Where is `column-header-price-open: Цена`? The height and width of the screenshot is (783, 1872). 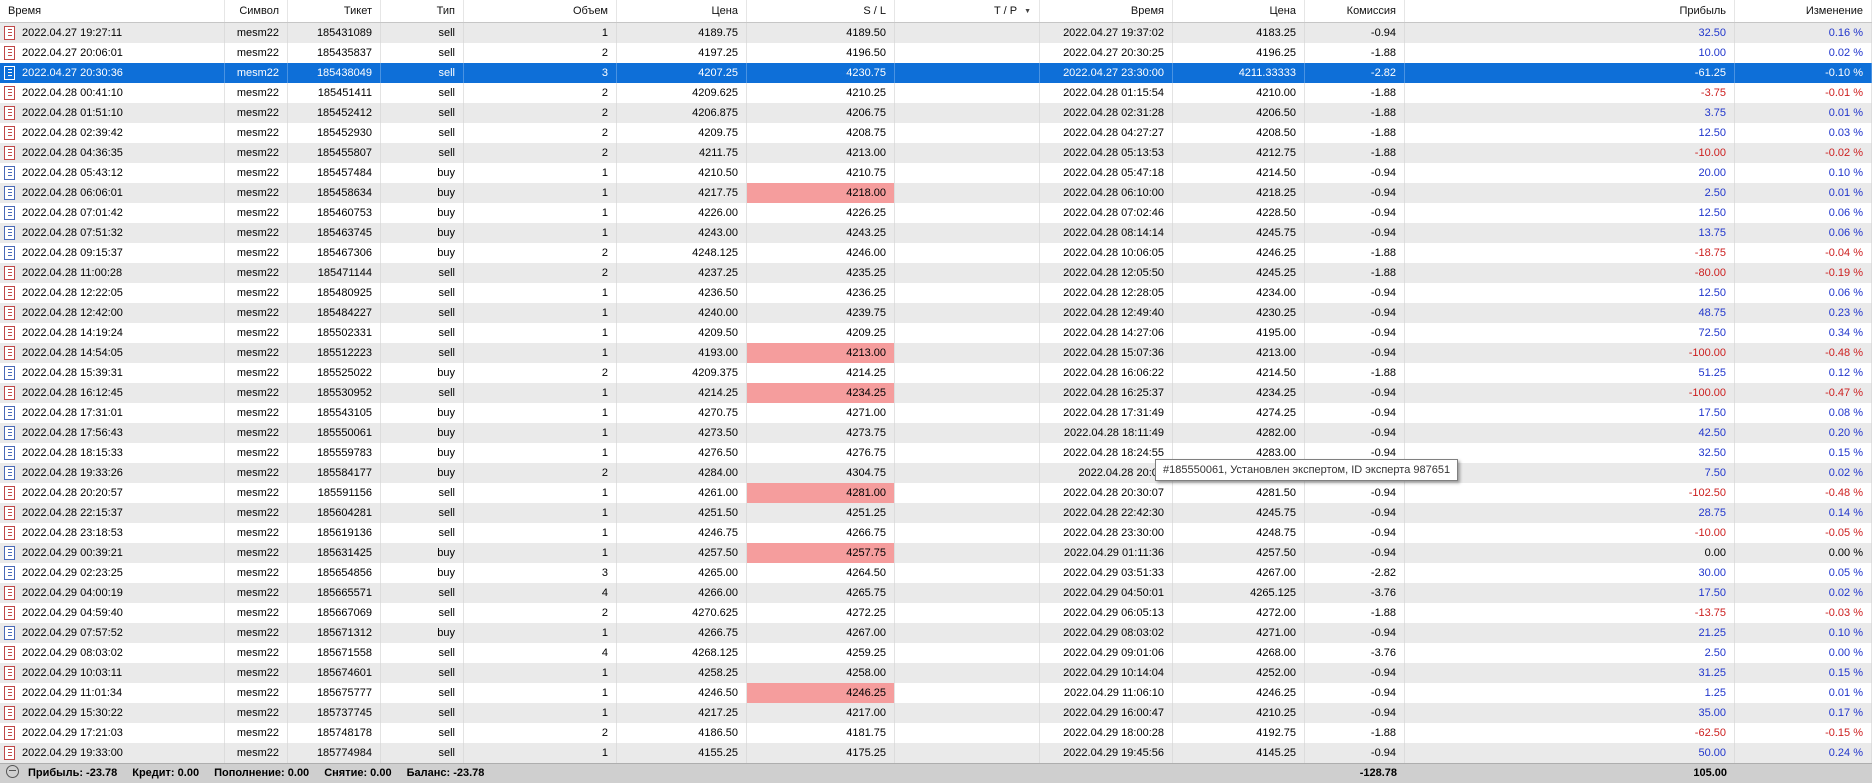 column-header-price-open: Цена is located at coordinates (682, 11).